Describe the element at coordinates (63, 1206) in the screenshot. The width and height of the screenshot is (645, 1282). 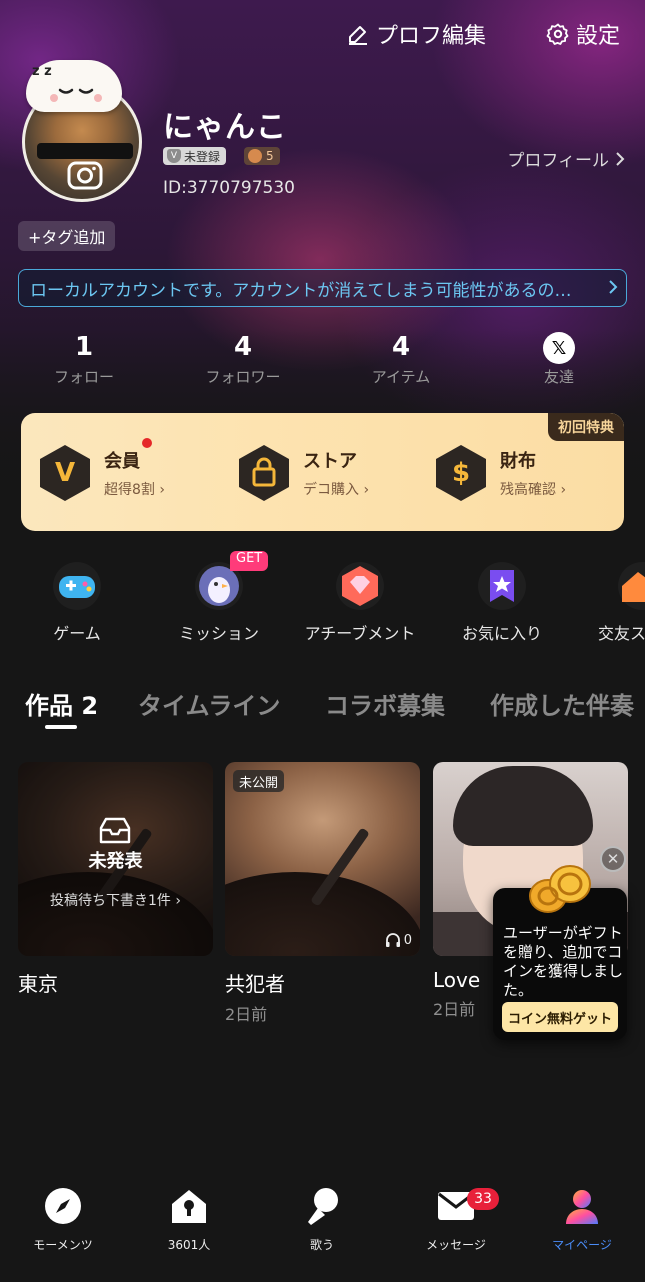
I see `compass-icon` at that location.